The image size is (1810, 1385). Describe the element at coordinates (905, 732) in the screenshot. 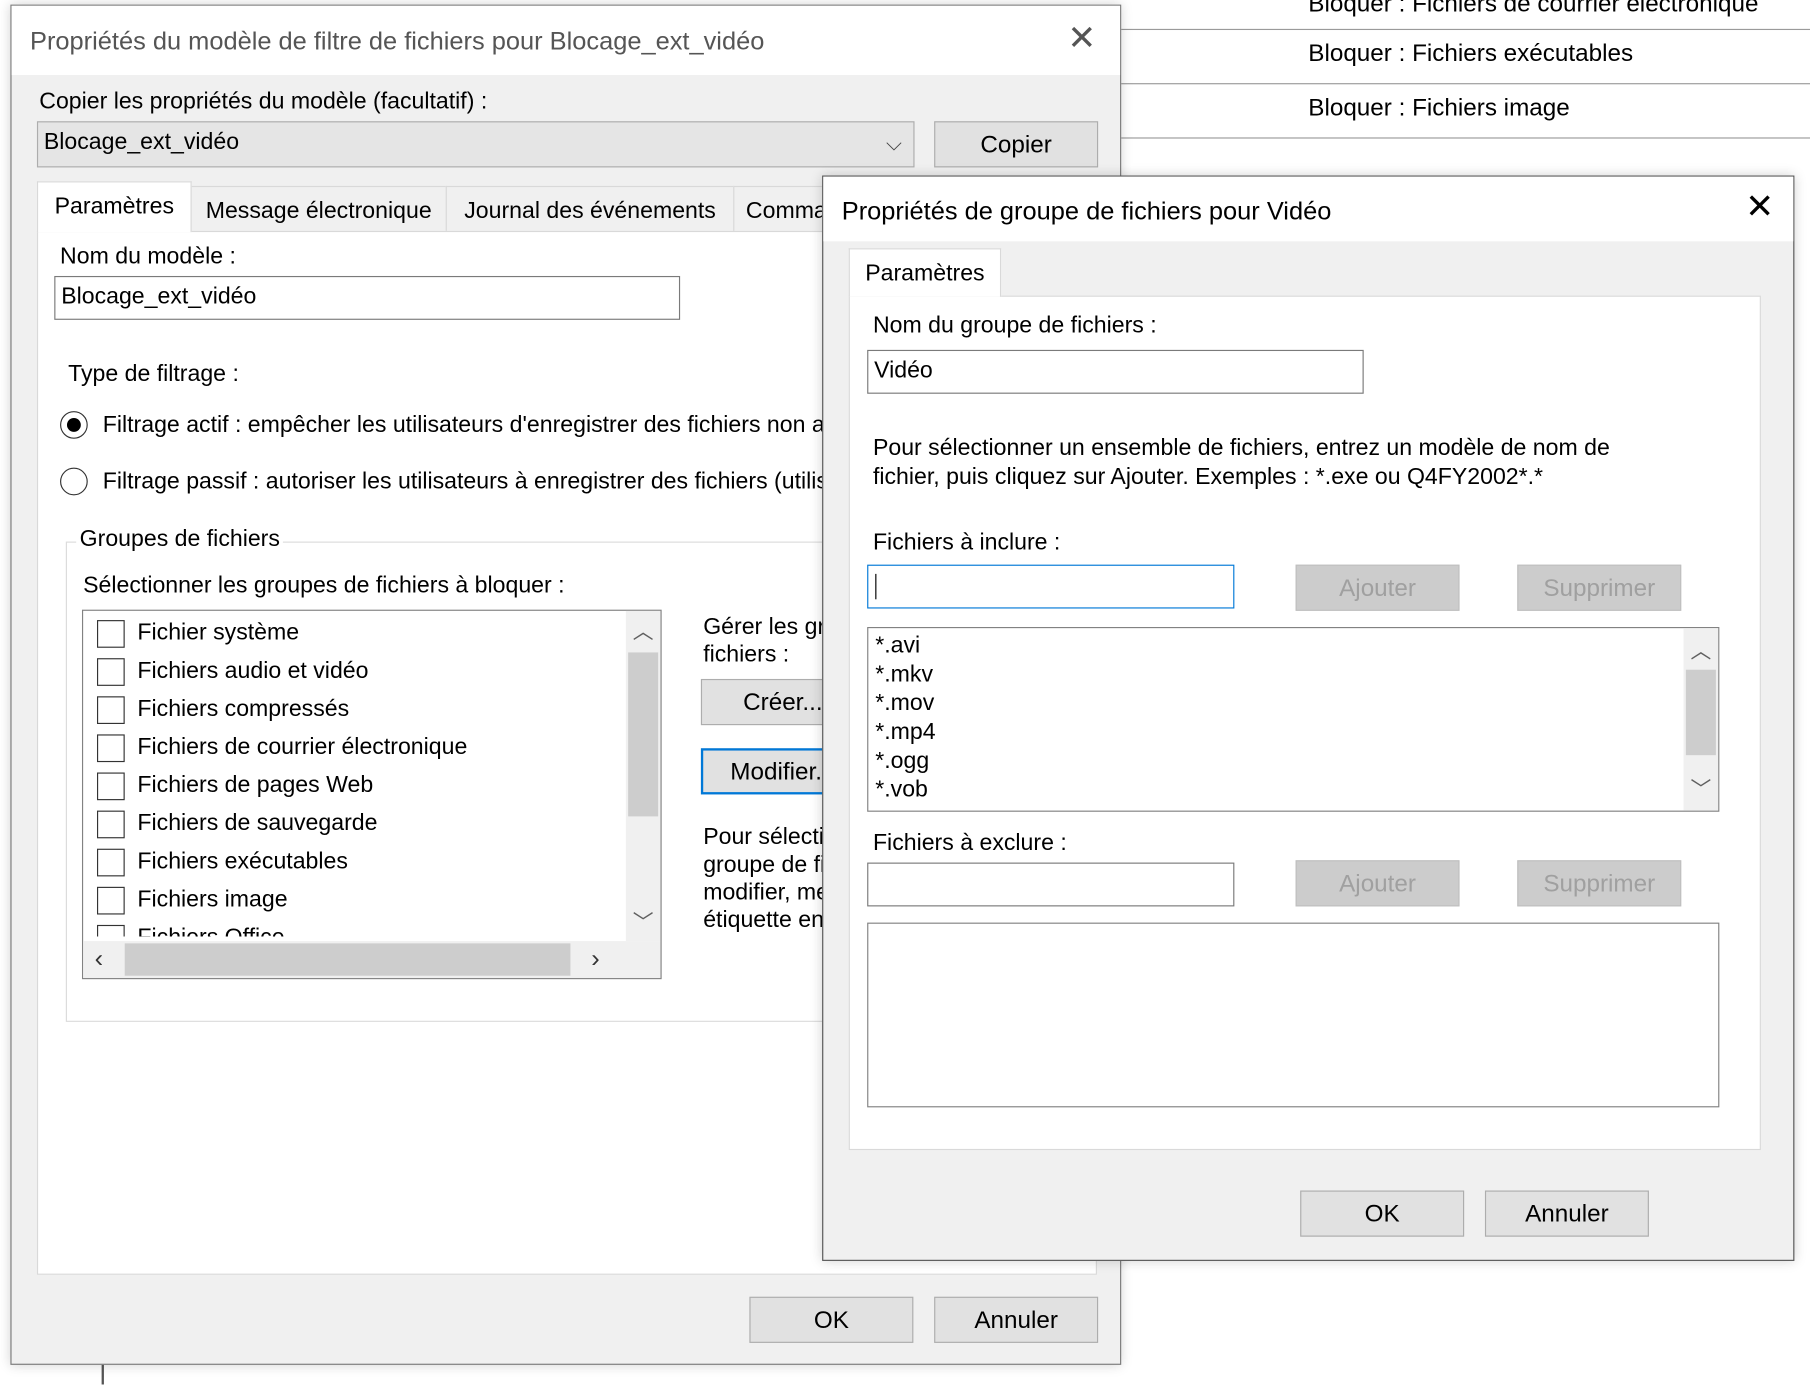

I see `list-item: *.mp4` at that location.